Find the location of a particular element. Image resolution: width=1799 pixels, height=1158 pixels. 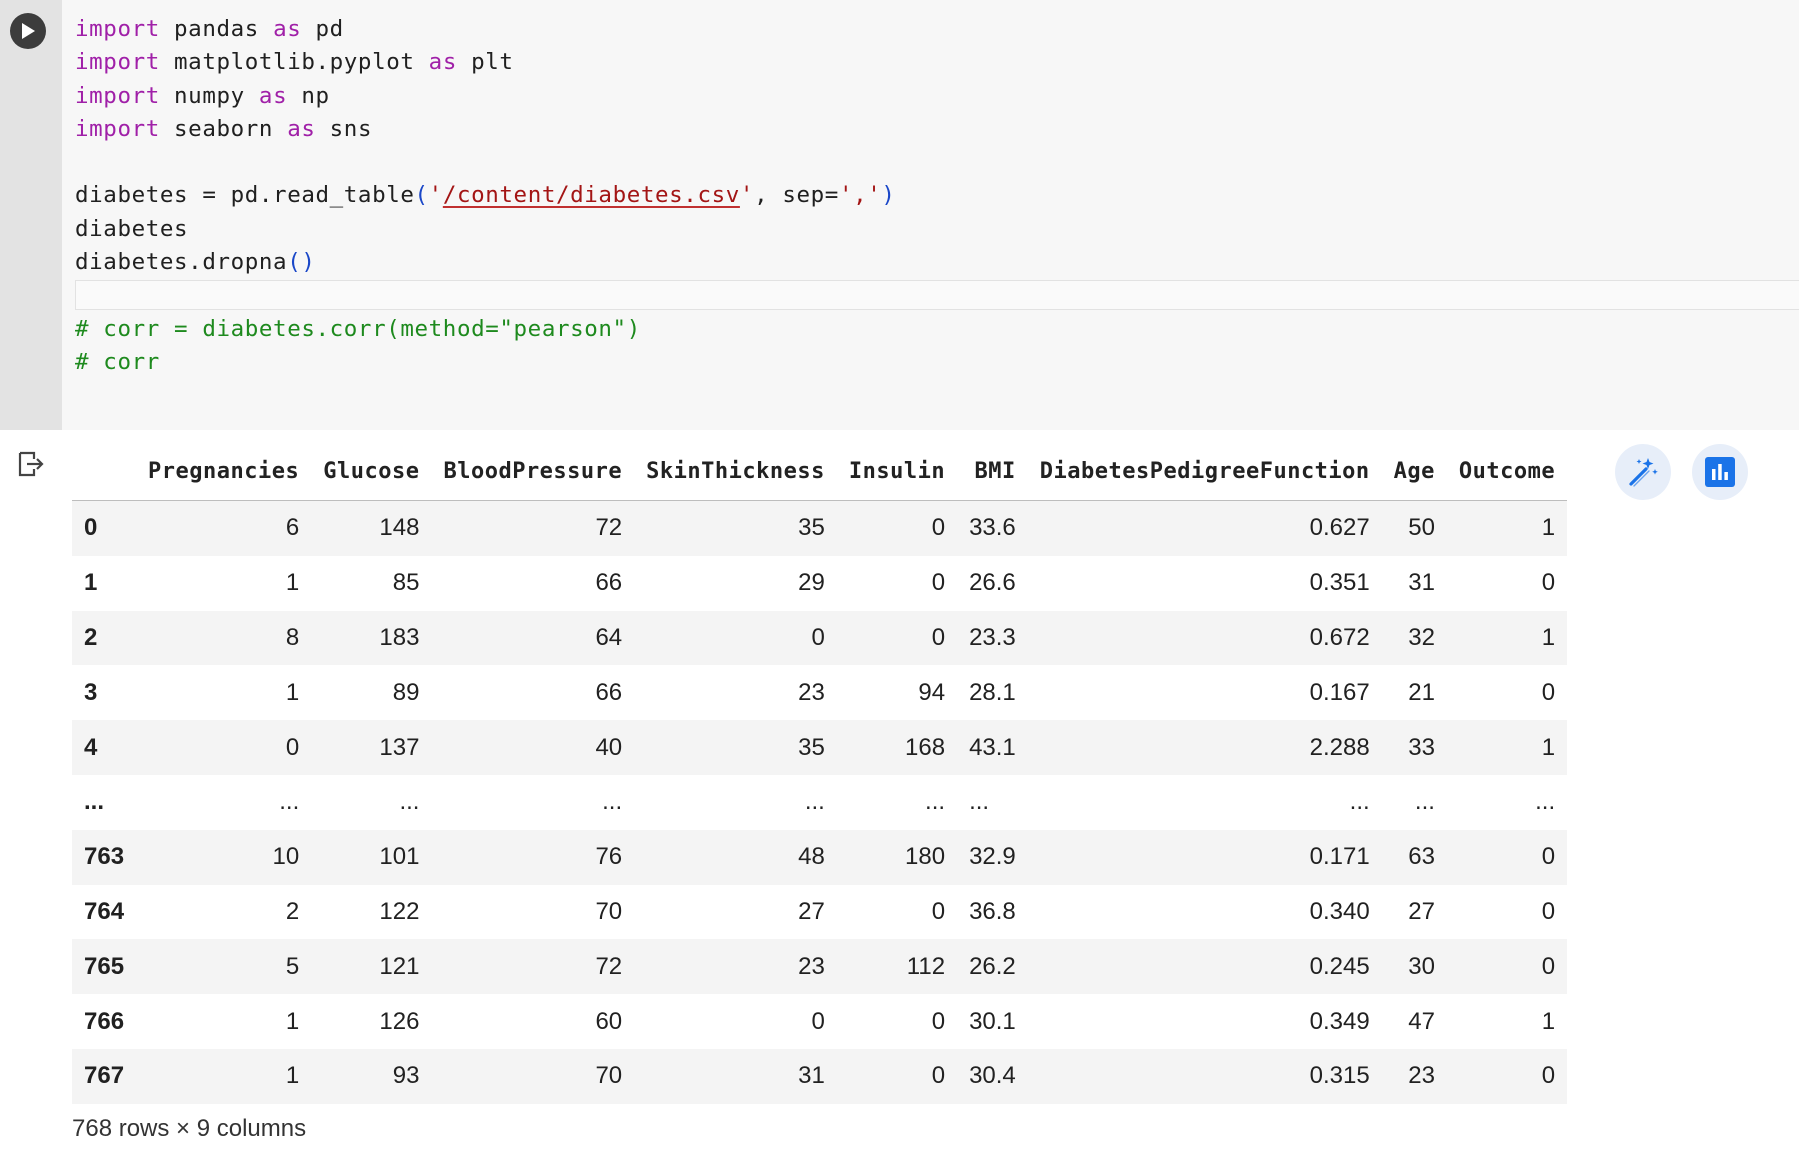

table-cell: 137 is located at coordinates (399, 747).